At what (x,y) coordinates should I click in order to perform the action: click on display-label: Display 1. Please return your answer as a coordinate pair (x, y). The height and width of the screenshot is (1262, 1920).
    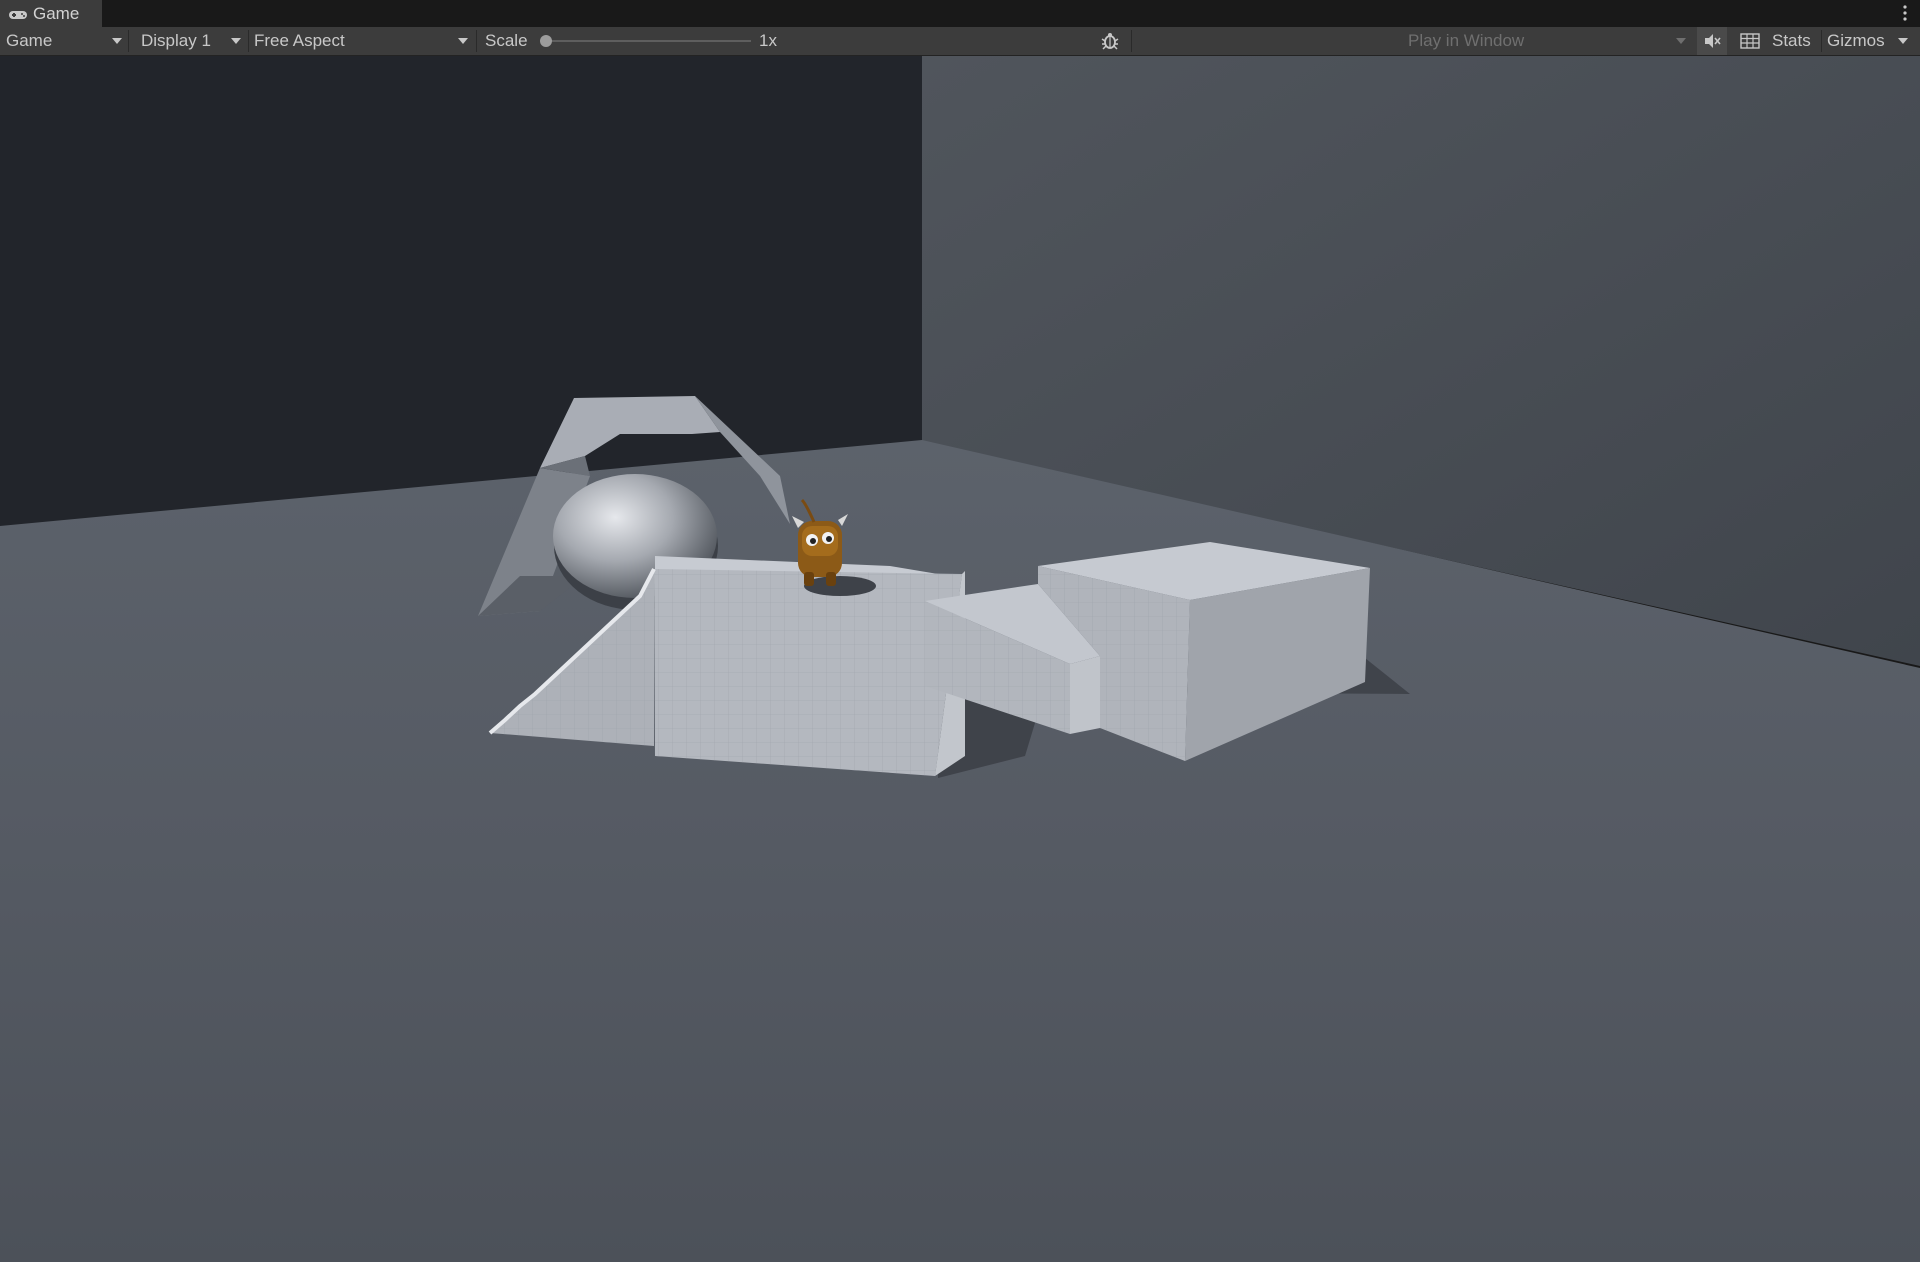
    Looking at the image, I should click on (176, 40).